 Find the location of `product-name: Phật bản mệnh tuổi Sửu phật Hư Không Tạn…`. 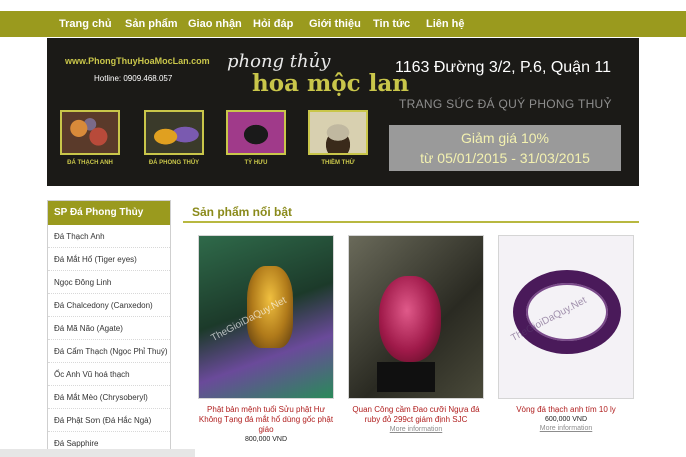

product-name: Phật bản mệnh tuổi Sửu phật Hư Không Tạn… is located at coordinates (266, 420).